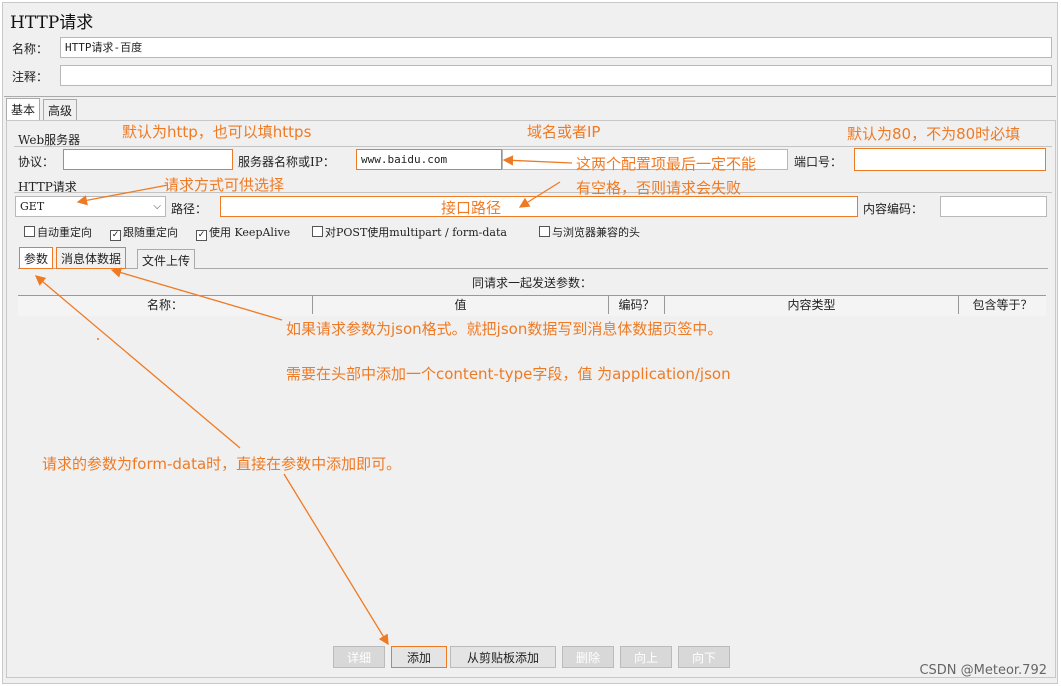 The width and height of the screenshot is (1061, 686). Describe the element at coordinates (537, 160) in the screenshot. I see `arrow-to-server-field` at that location.